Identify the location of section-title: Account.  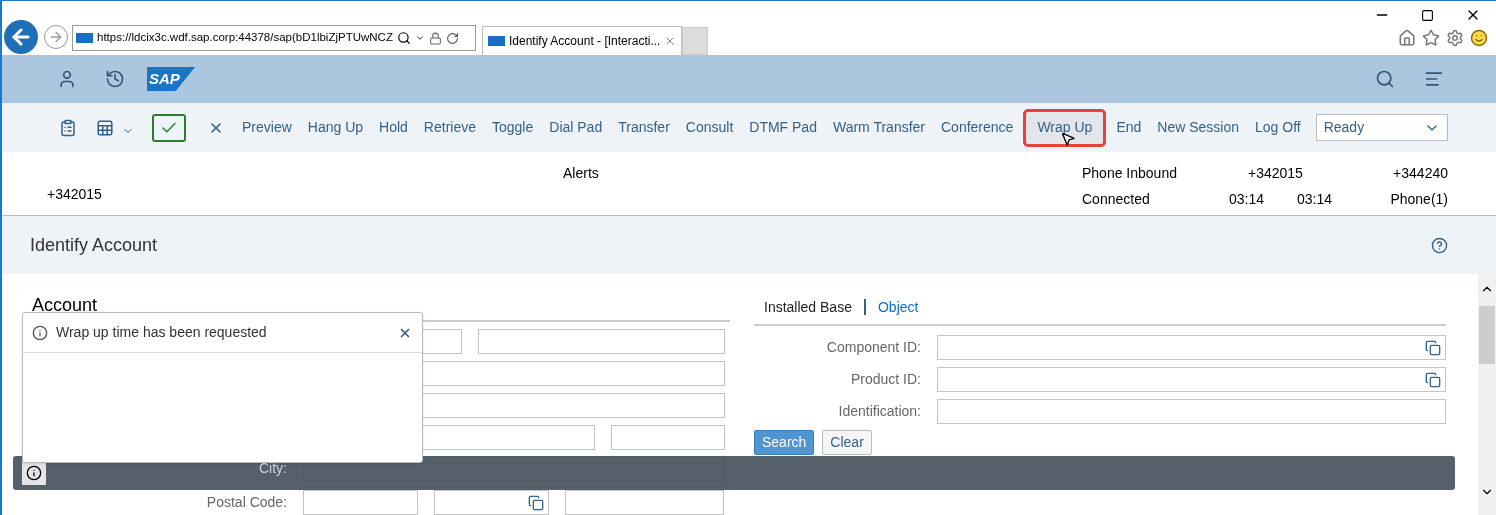
(65, 305).